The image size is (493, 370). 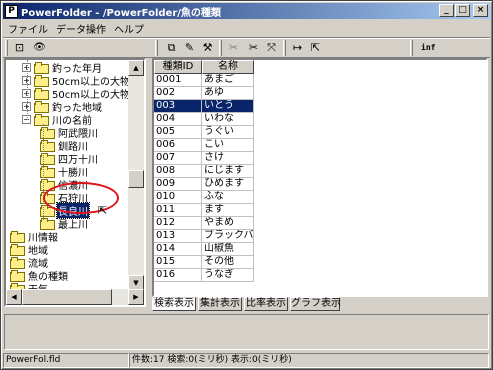 What do you see at coordinates (266, 304) in the screenshot?
I see `tab-ratio-view: 比率表示` at bounding box center [266, 304].